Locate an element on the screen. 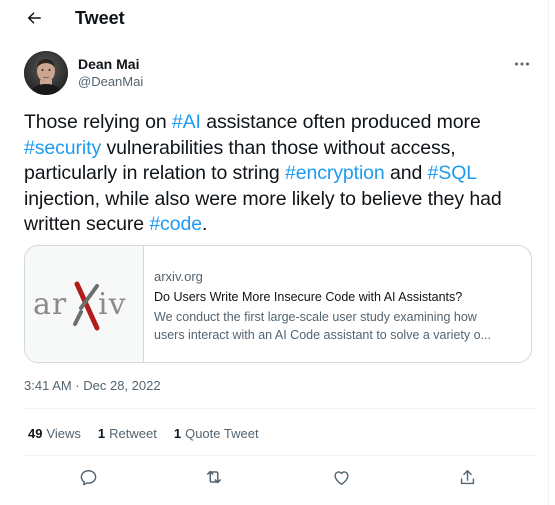 Image resolution: width=555 pixels, height=505 pixels. svg-text: ar is located at coordinates (50, 304).